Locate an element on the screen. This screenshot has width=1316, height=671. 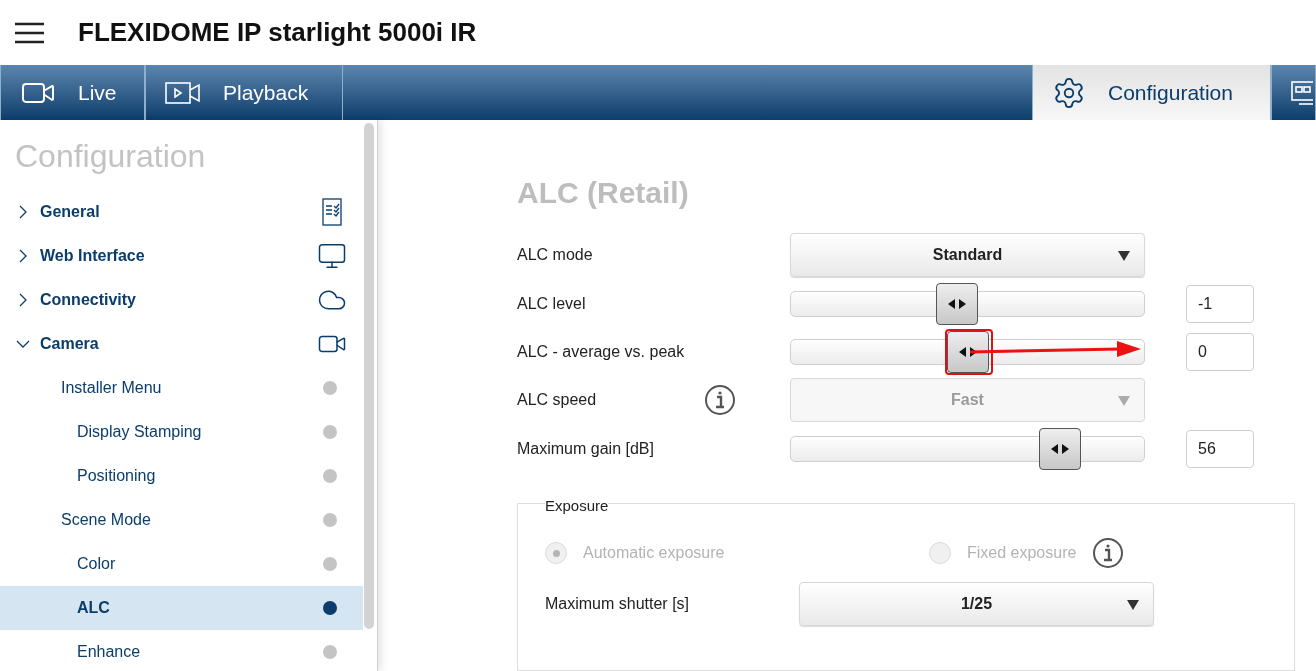
nav-tab is located at coordinates (1293, 92).